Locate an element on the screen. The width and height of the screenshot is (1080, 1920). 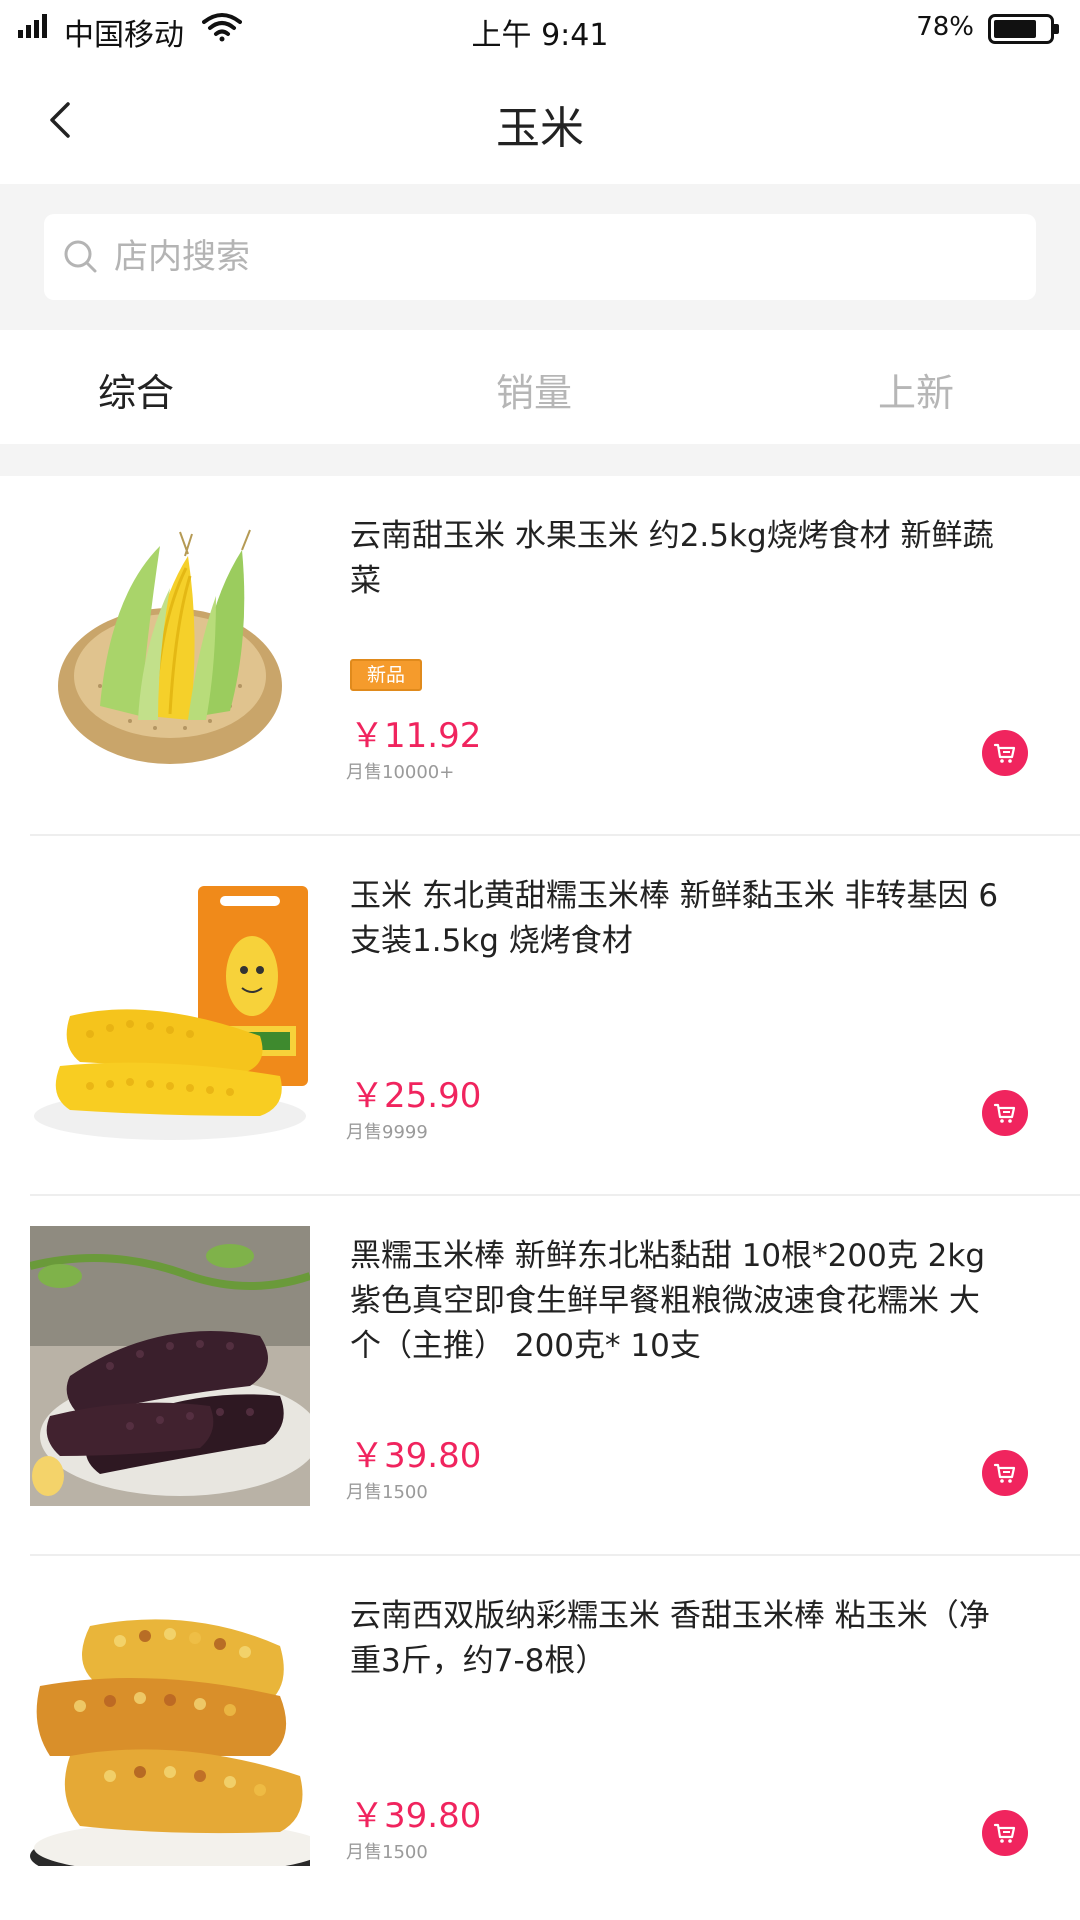
product-image-corn-basket is located at coordinates (170, 646).